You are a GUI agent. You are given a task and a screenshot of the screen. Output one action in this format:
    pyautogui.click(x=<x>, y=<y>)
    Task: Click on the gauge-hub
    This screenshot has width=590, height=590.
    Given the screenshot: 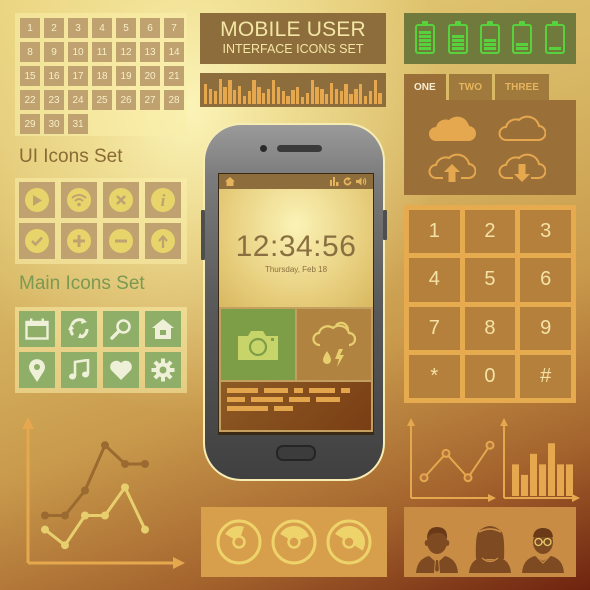 What is the action you would take?
    pyautogui.click(x=294, y=542)
    